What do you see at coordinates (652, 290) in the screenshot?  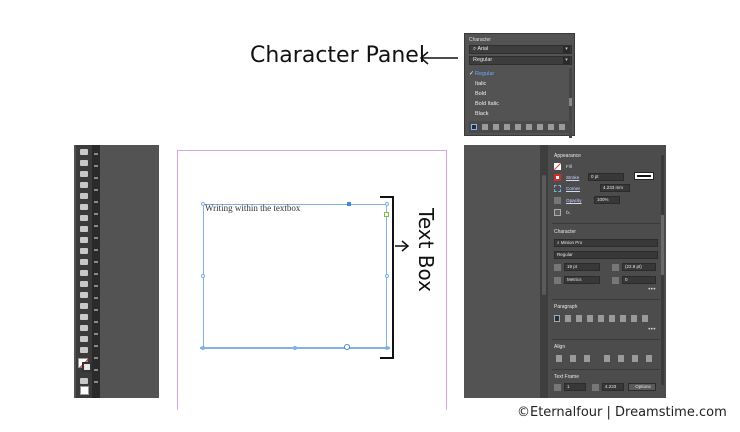 I see `character-more-options-icon: •••` at bounding box center [652, 290].